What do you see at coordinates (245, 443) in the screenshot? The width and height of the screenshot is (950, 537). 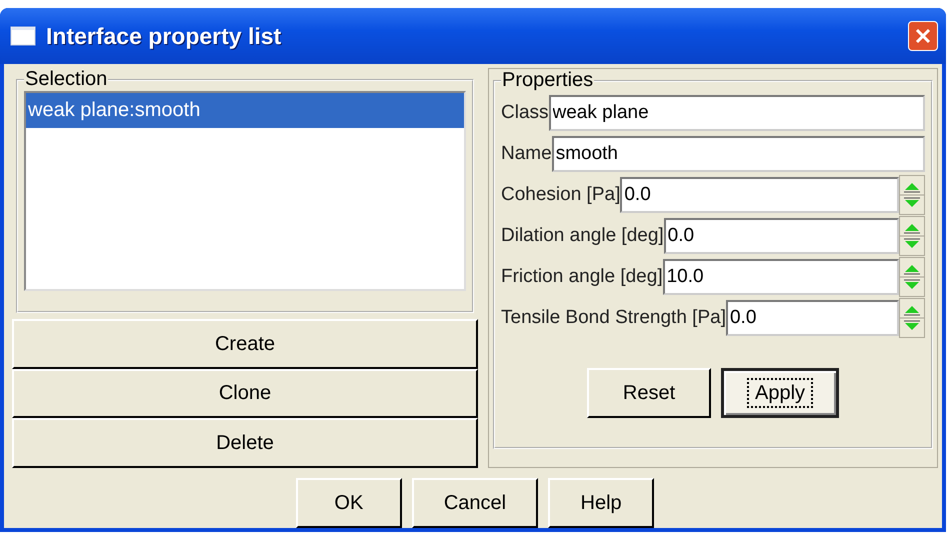 I see `action-button: Delete` at bounding box center [245, 443].